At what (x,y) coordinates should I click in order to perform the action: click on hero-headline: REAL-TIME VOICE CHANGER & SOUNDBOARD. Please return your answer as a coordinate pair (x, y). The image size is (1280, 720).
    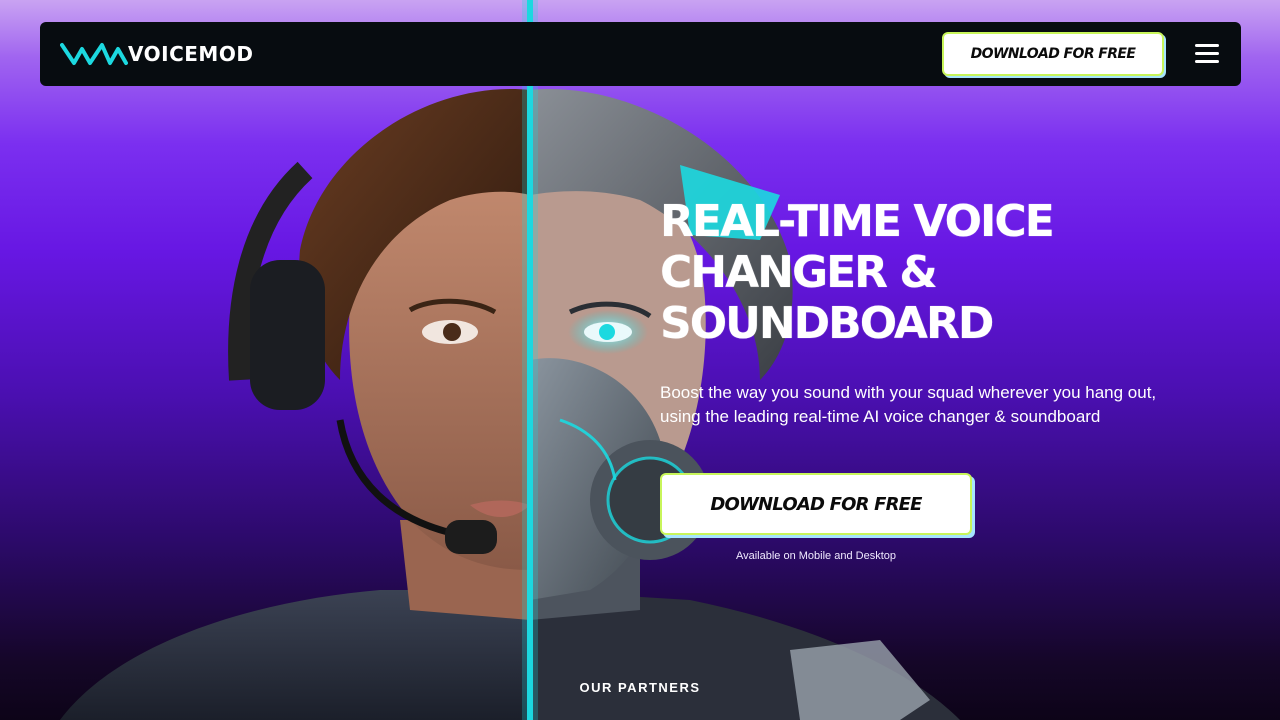
    Looking at the image, I should click on (920, 272).